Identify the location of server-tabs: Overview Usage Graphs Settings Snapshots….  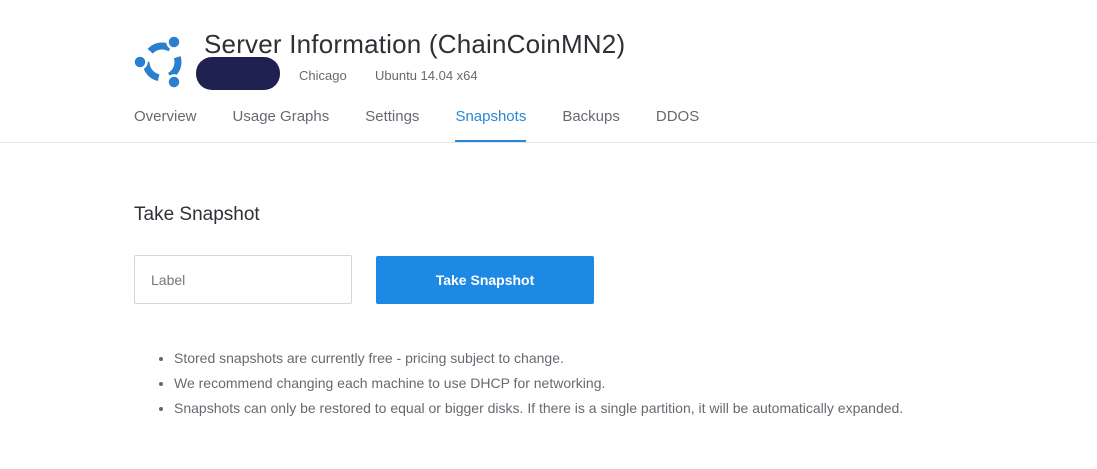
(434, 124).